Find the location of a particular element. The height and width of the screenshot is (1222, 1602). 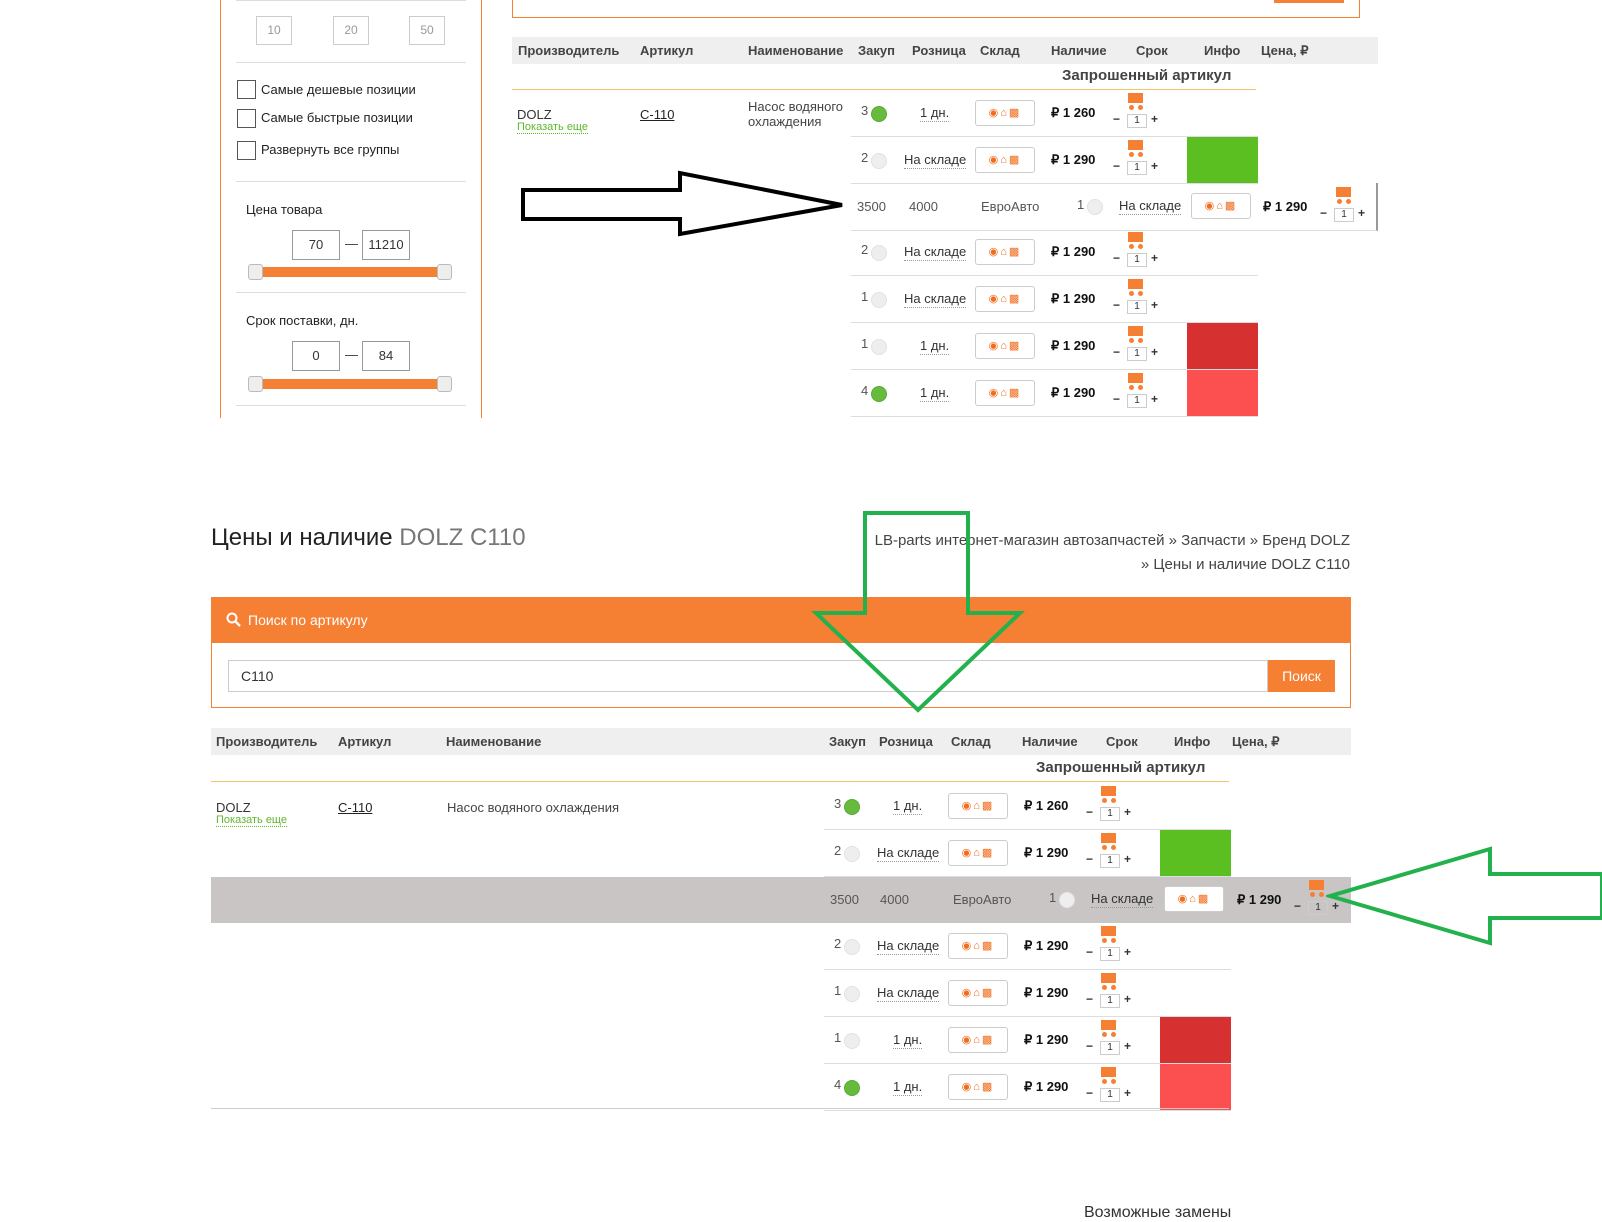

search-button: Поиск is located at coordinates (1301, 676).